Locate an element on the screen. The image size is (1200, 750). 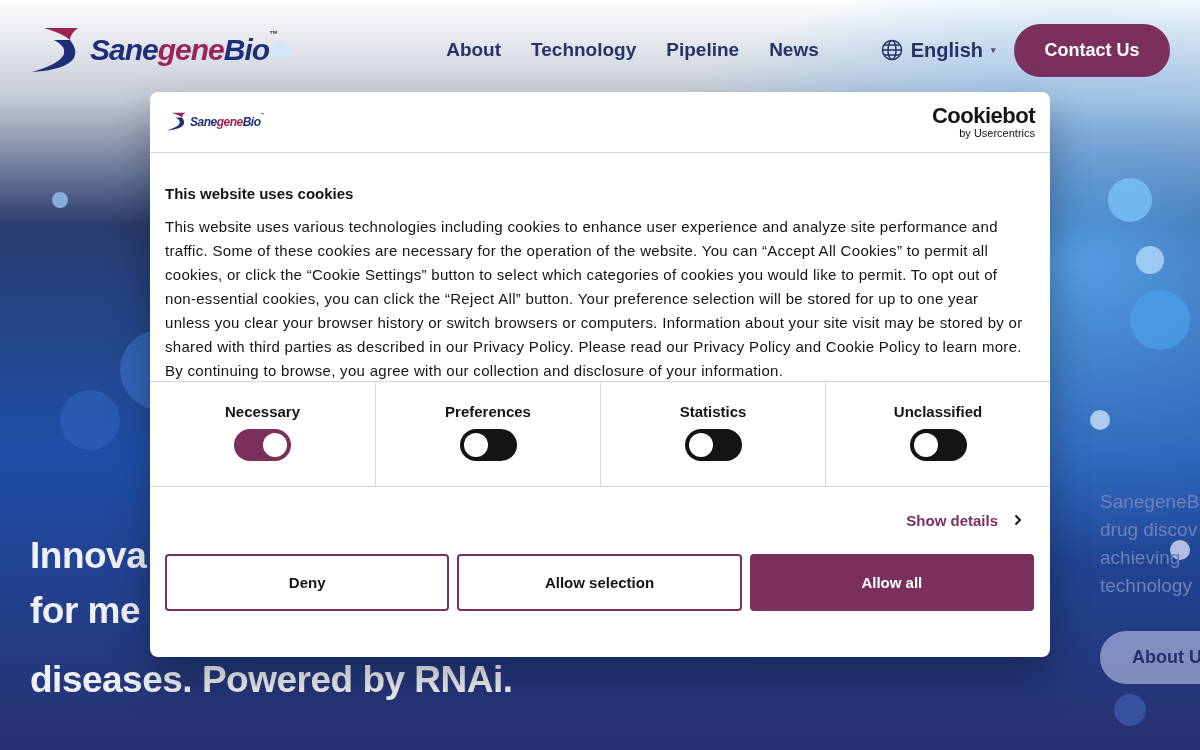
language-selector: English is located at coordinates (946, 50).